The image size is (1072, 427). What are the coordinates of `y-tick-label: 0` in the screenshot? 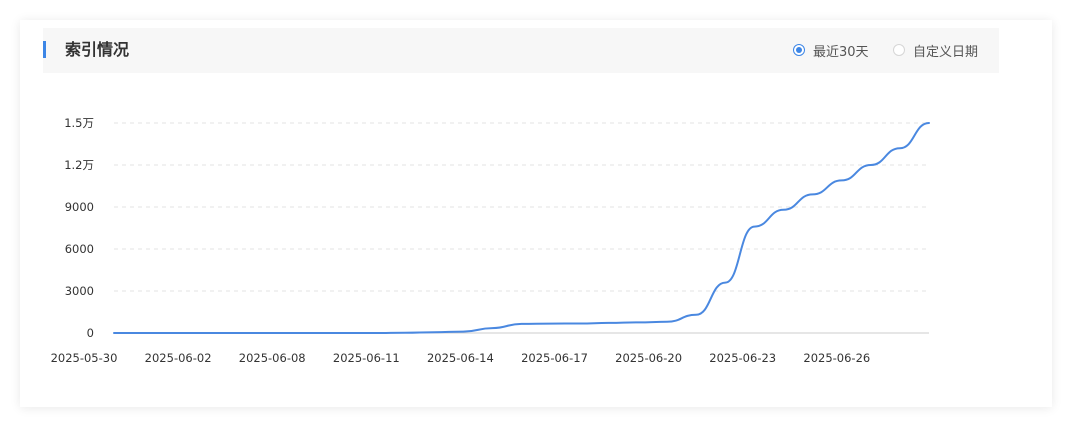 It's located at (90, 333).